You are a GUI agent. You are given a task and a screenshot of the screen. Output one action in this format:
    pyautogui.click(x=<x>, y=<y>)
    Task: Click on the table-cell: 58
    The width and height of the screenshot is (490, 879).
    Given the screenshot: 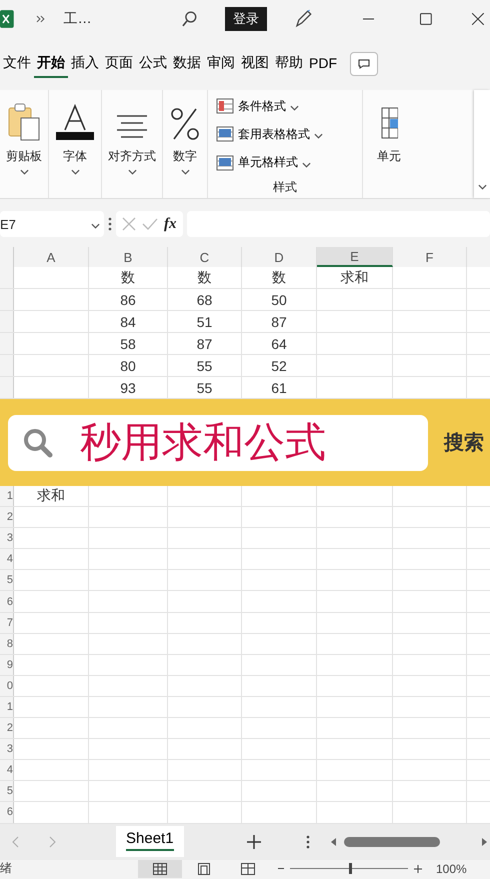 What is the action you would take?
    pyautogui.click(x=128, y=343)
    